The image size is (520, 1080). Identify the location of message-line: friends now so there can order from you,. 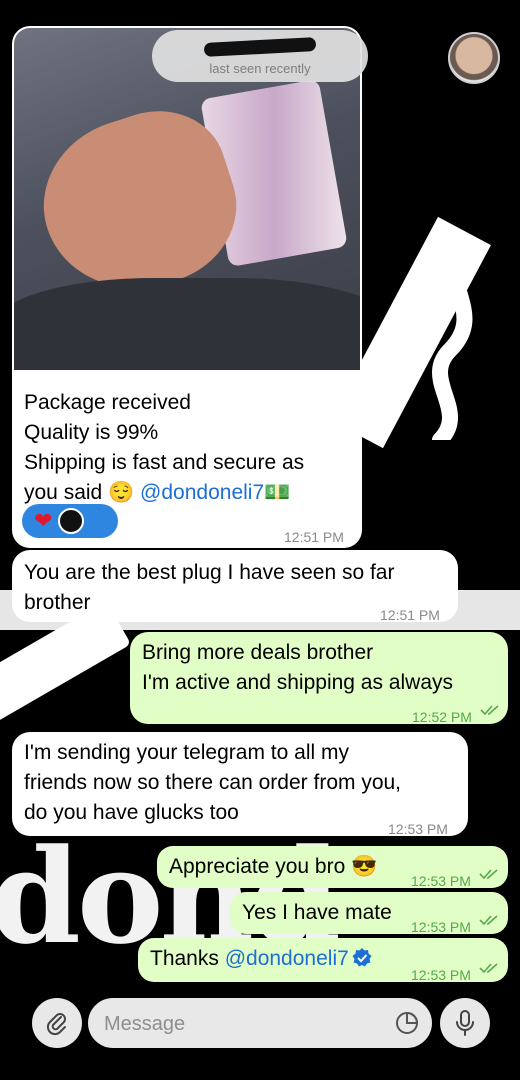
(213, 782).